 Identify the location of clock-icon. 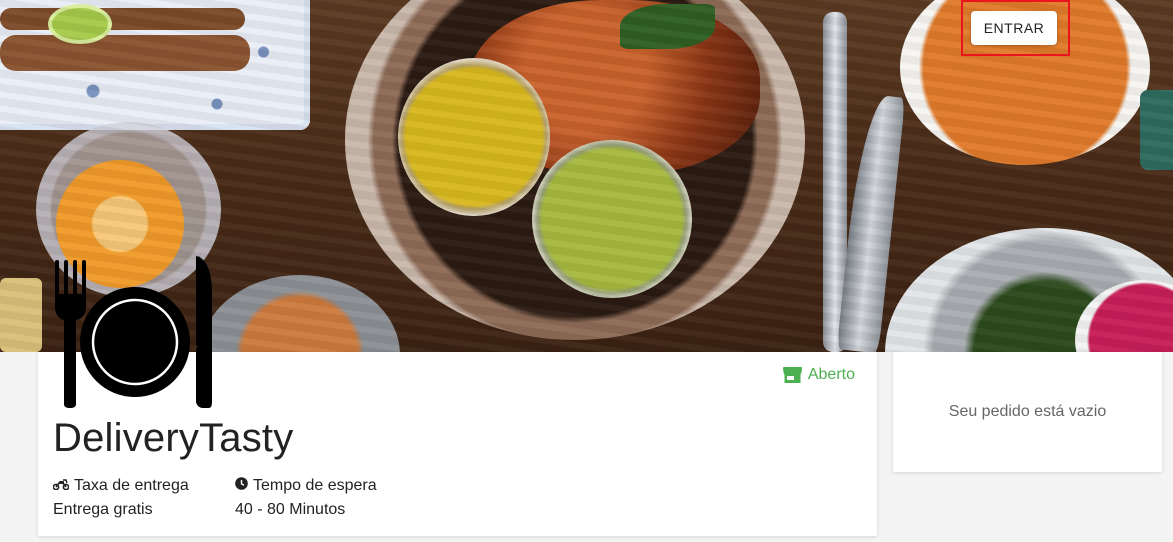
(241, 486).